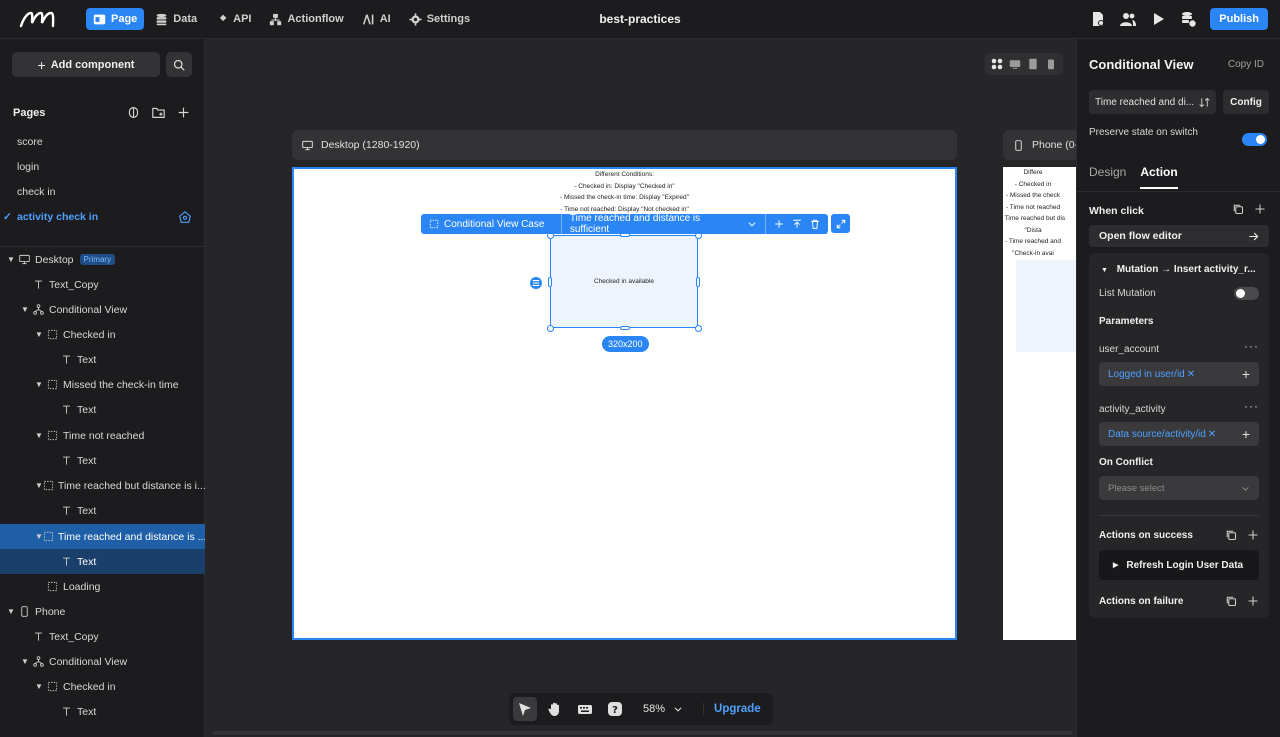 This screenshot has height=737, width=1280. Describe the element at coordinates (185, 217) in the screenshot. I see `home-icon` at that location.